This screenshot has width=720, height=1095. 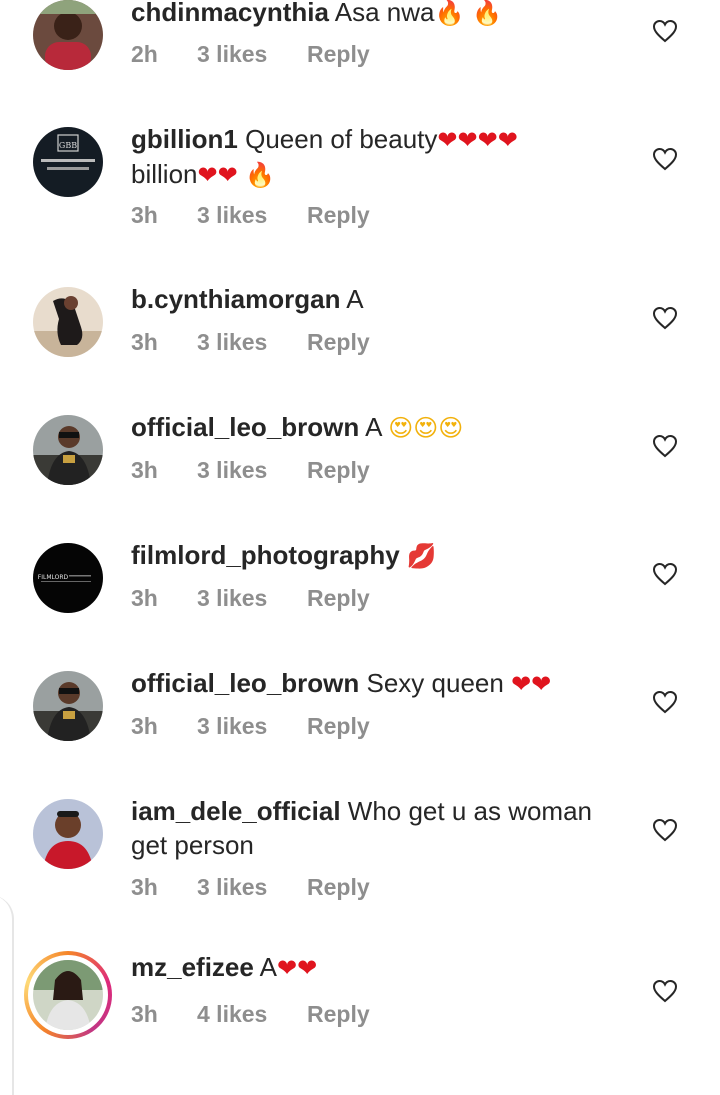 I want to click on story-ring, so click(x=68, y=995).